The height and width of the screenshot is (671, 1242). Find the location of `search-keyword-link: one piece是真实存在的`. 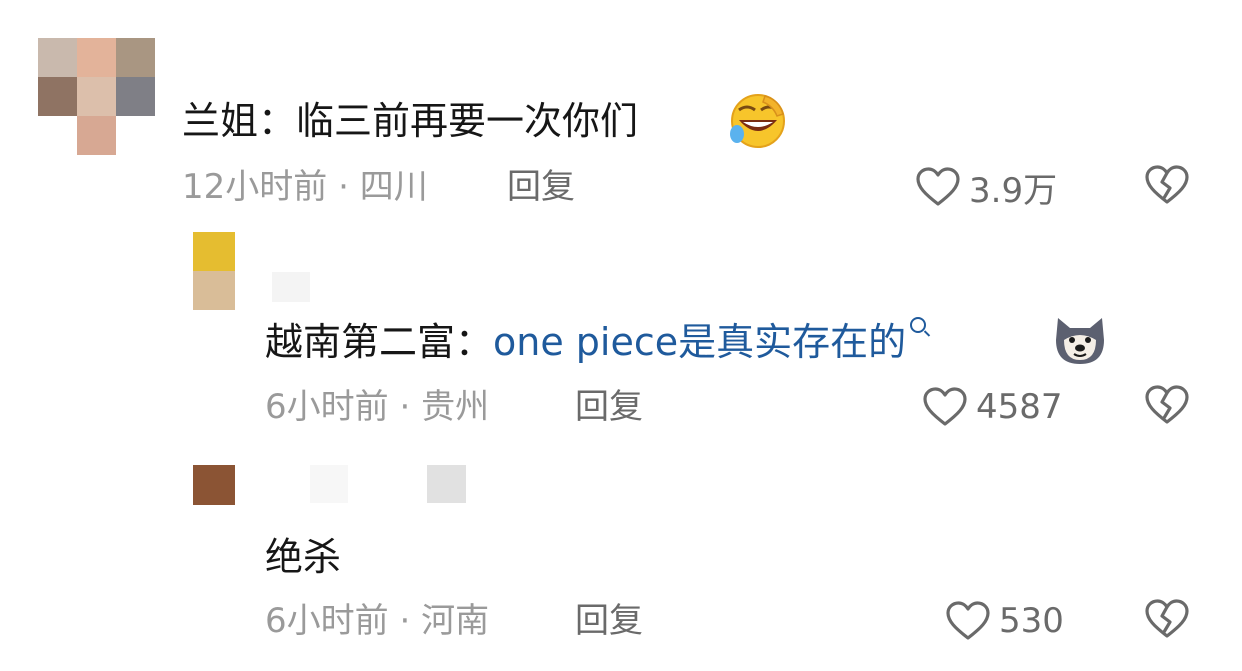

search-keyword-link: one piece是真实存在的 is located at coordinates (699, 342).